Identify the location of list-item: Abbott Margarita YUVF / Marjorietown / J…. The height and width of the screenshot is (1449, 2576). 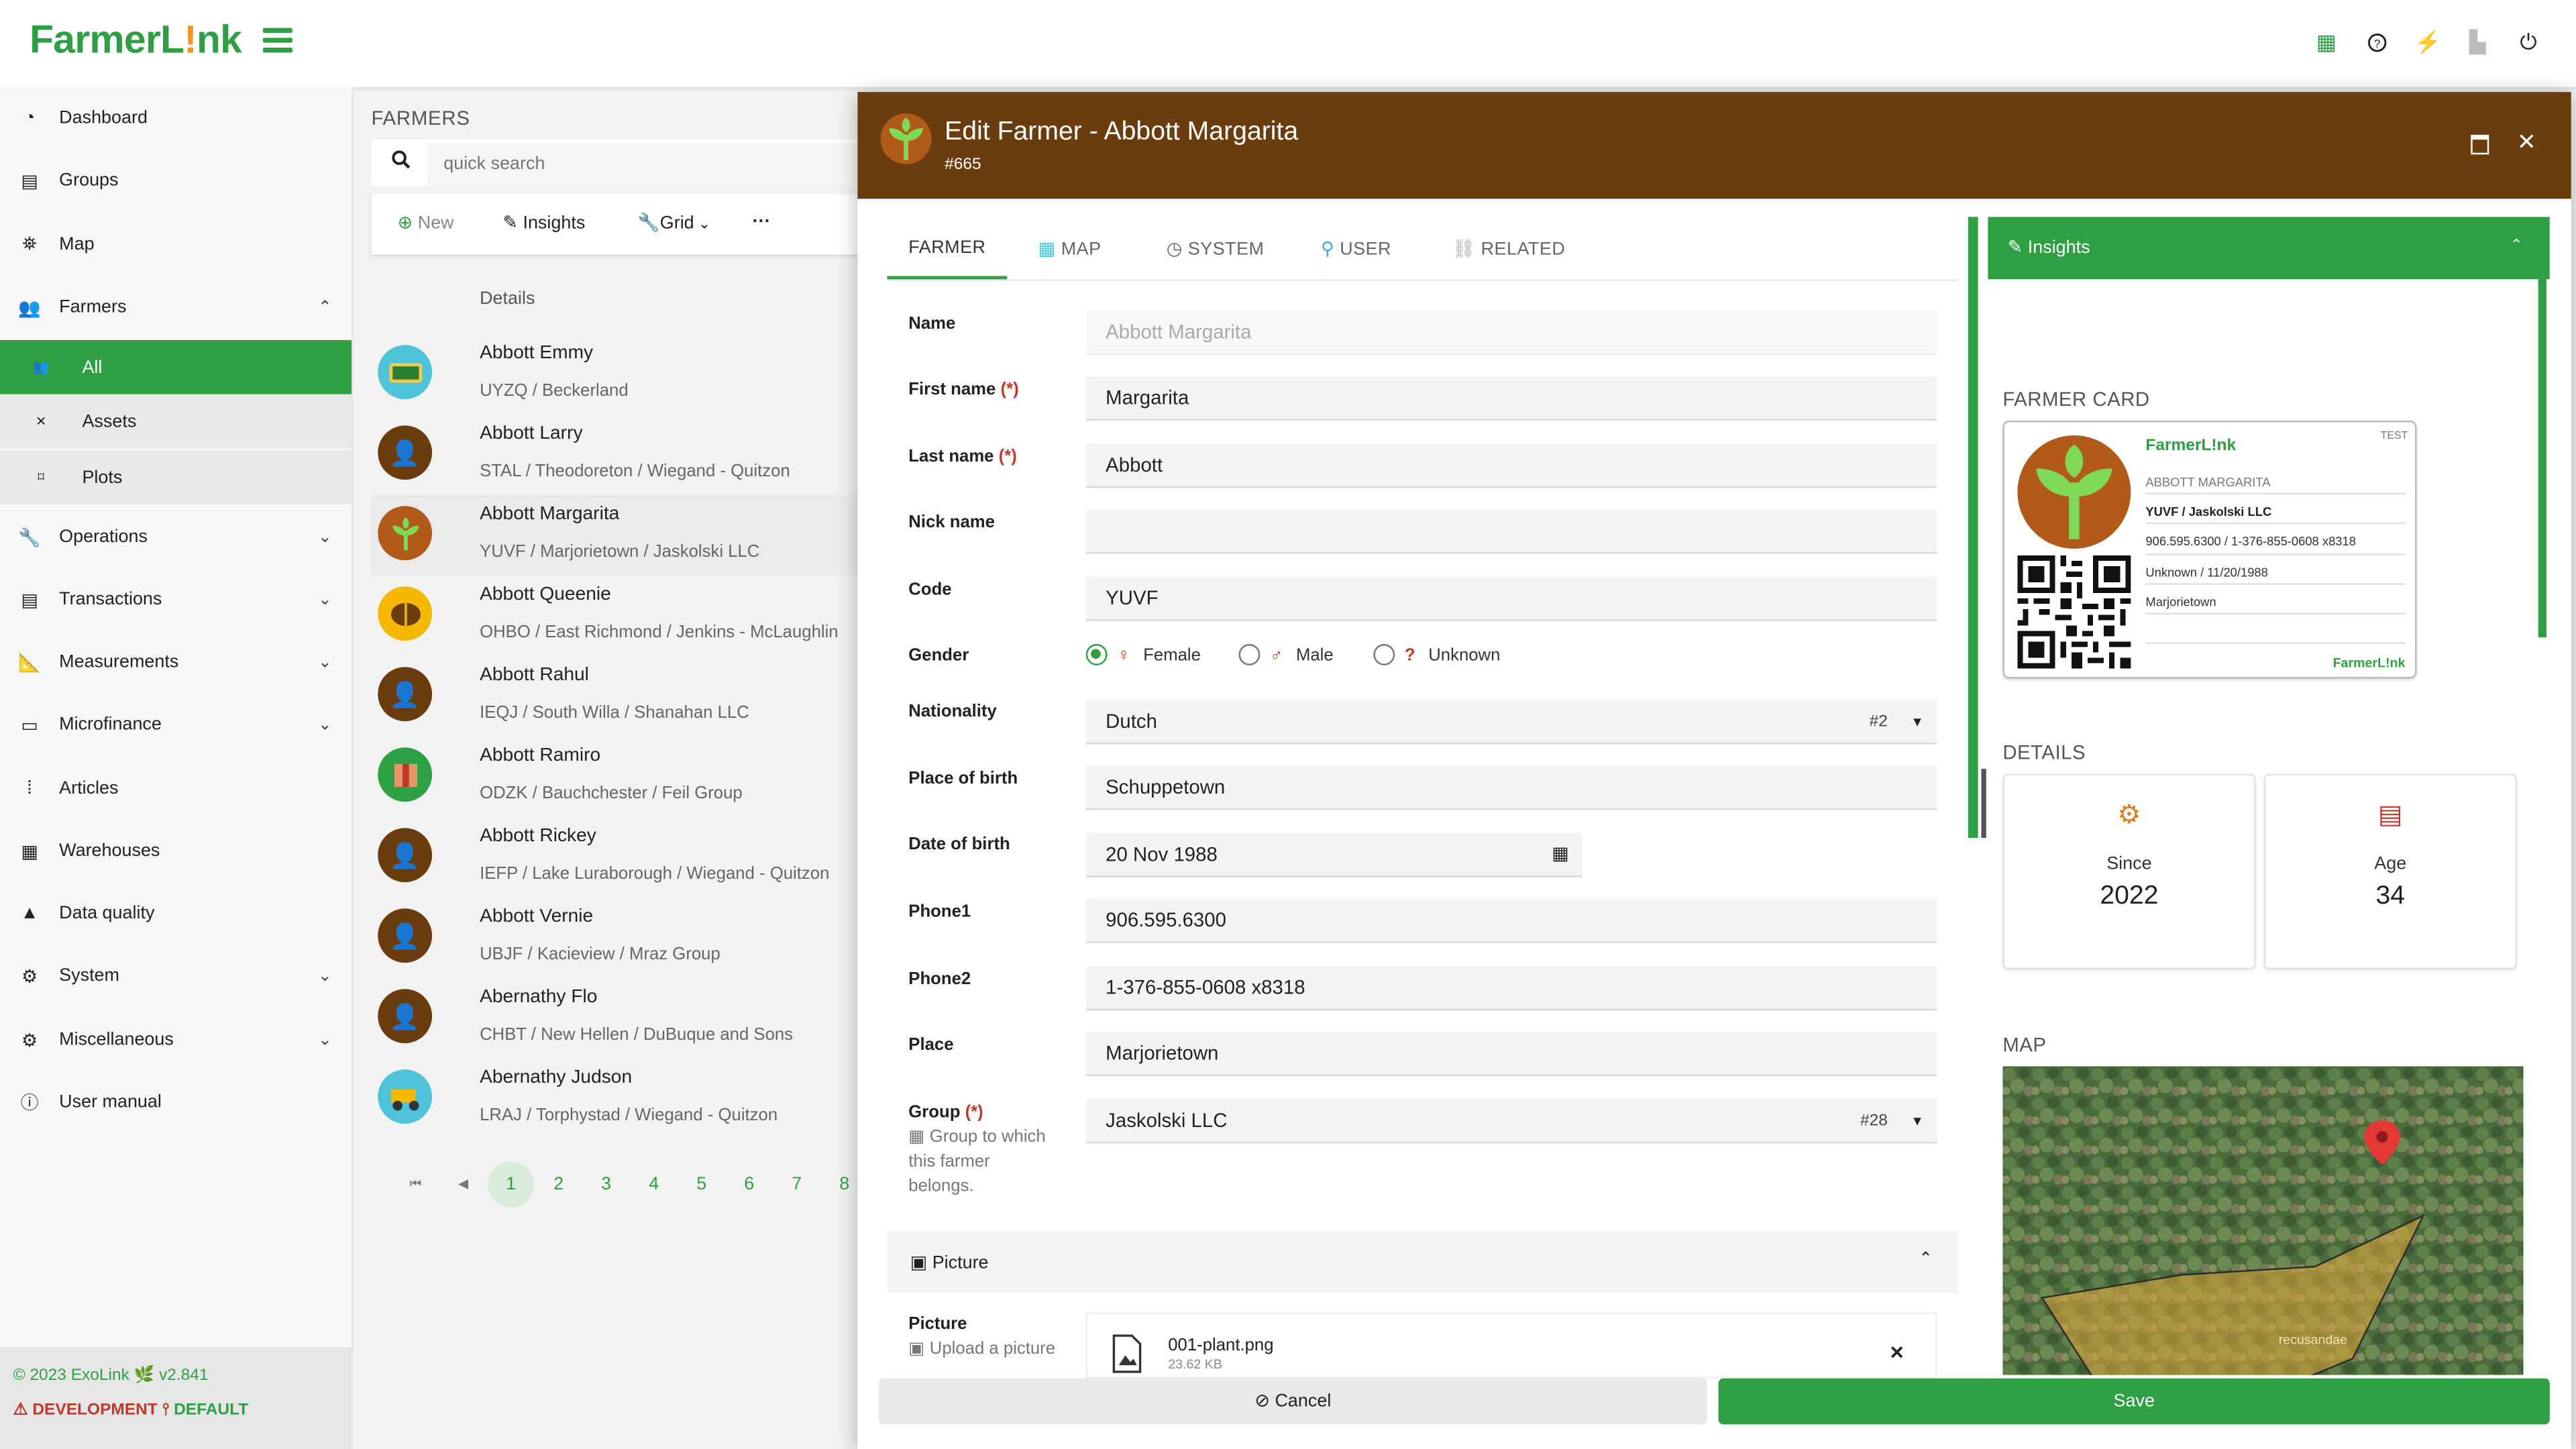
(618, 535).